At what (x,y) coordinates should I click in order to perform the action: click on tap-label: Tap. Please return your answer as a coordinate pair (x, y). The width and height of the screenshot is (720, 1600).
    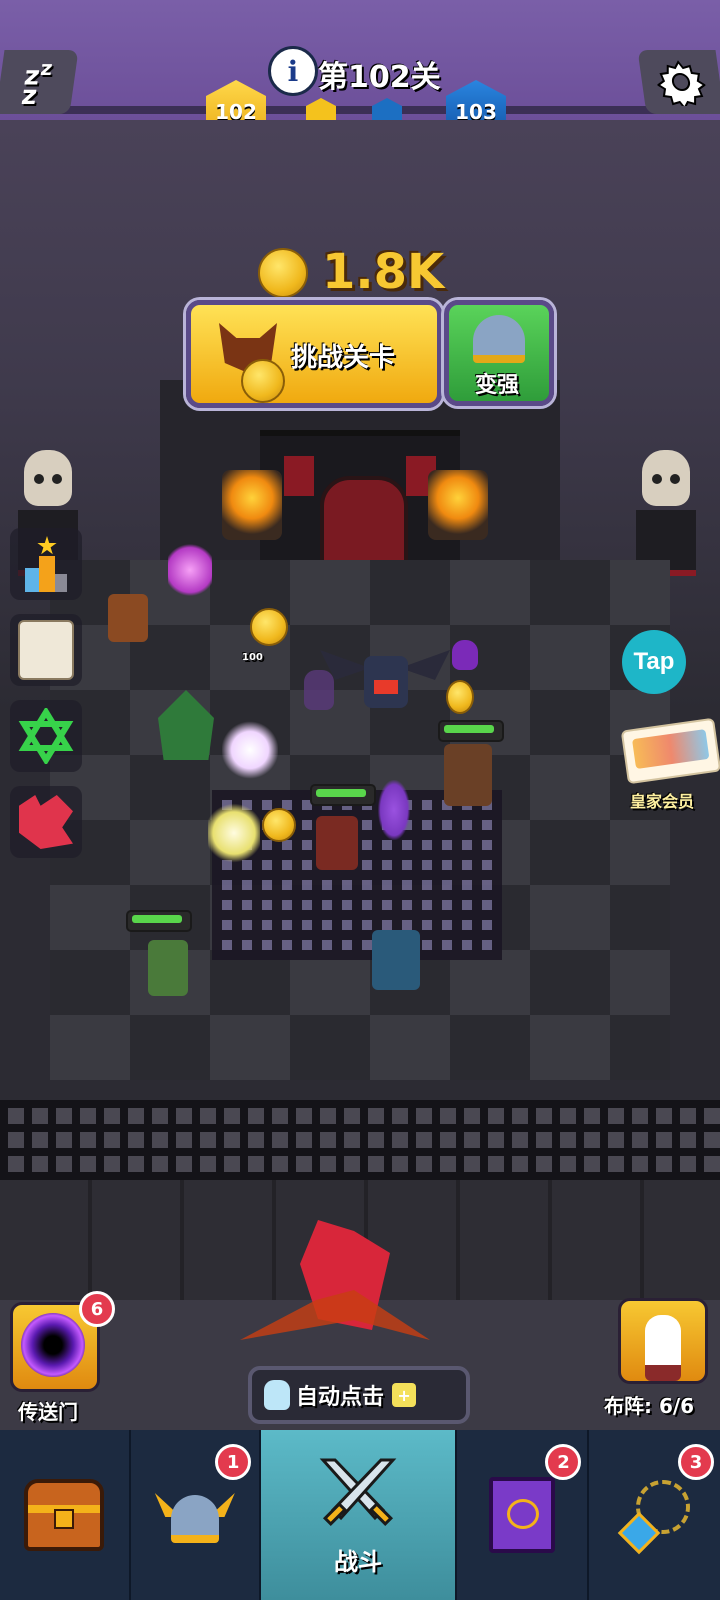
    Looking at the image, I should click on (654, 661).